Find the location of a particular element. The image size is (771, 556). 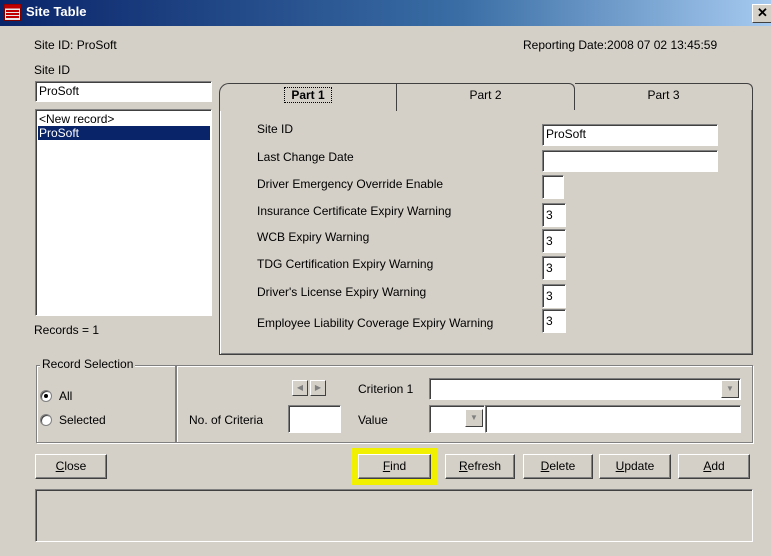

tdg-warning-value: 3 is located at coordinates (549, 268).